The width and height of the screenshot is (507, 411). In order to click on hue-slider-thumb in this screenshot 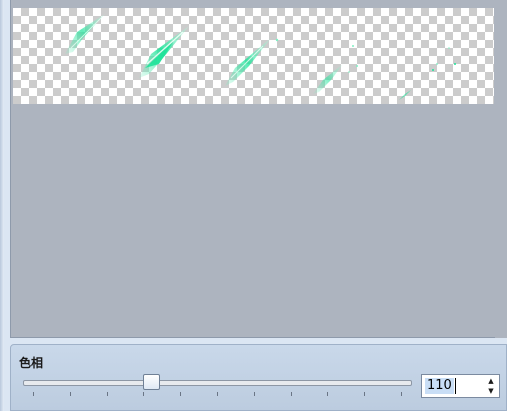, I will do `click(151, 382)`.